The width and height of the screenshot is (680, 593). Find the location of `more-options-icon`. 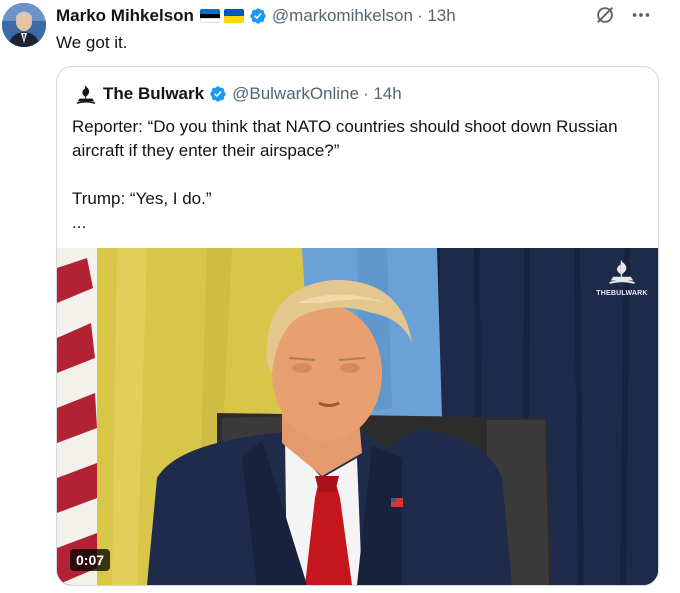

more-options-icon is located at coordinates (641, 15).